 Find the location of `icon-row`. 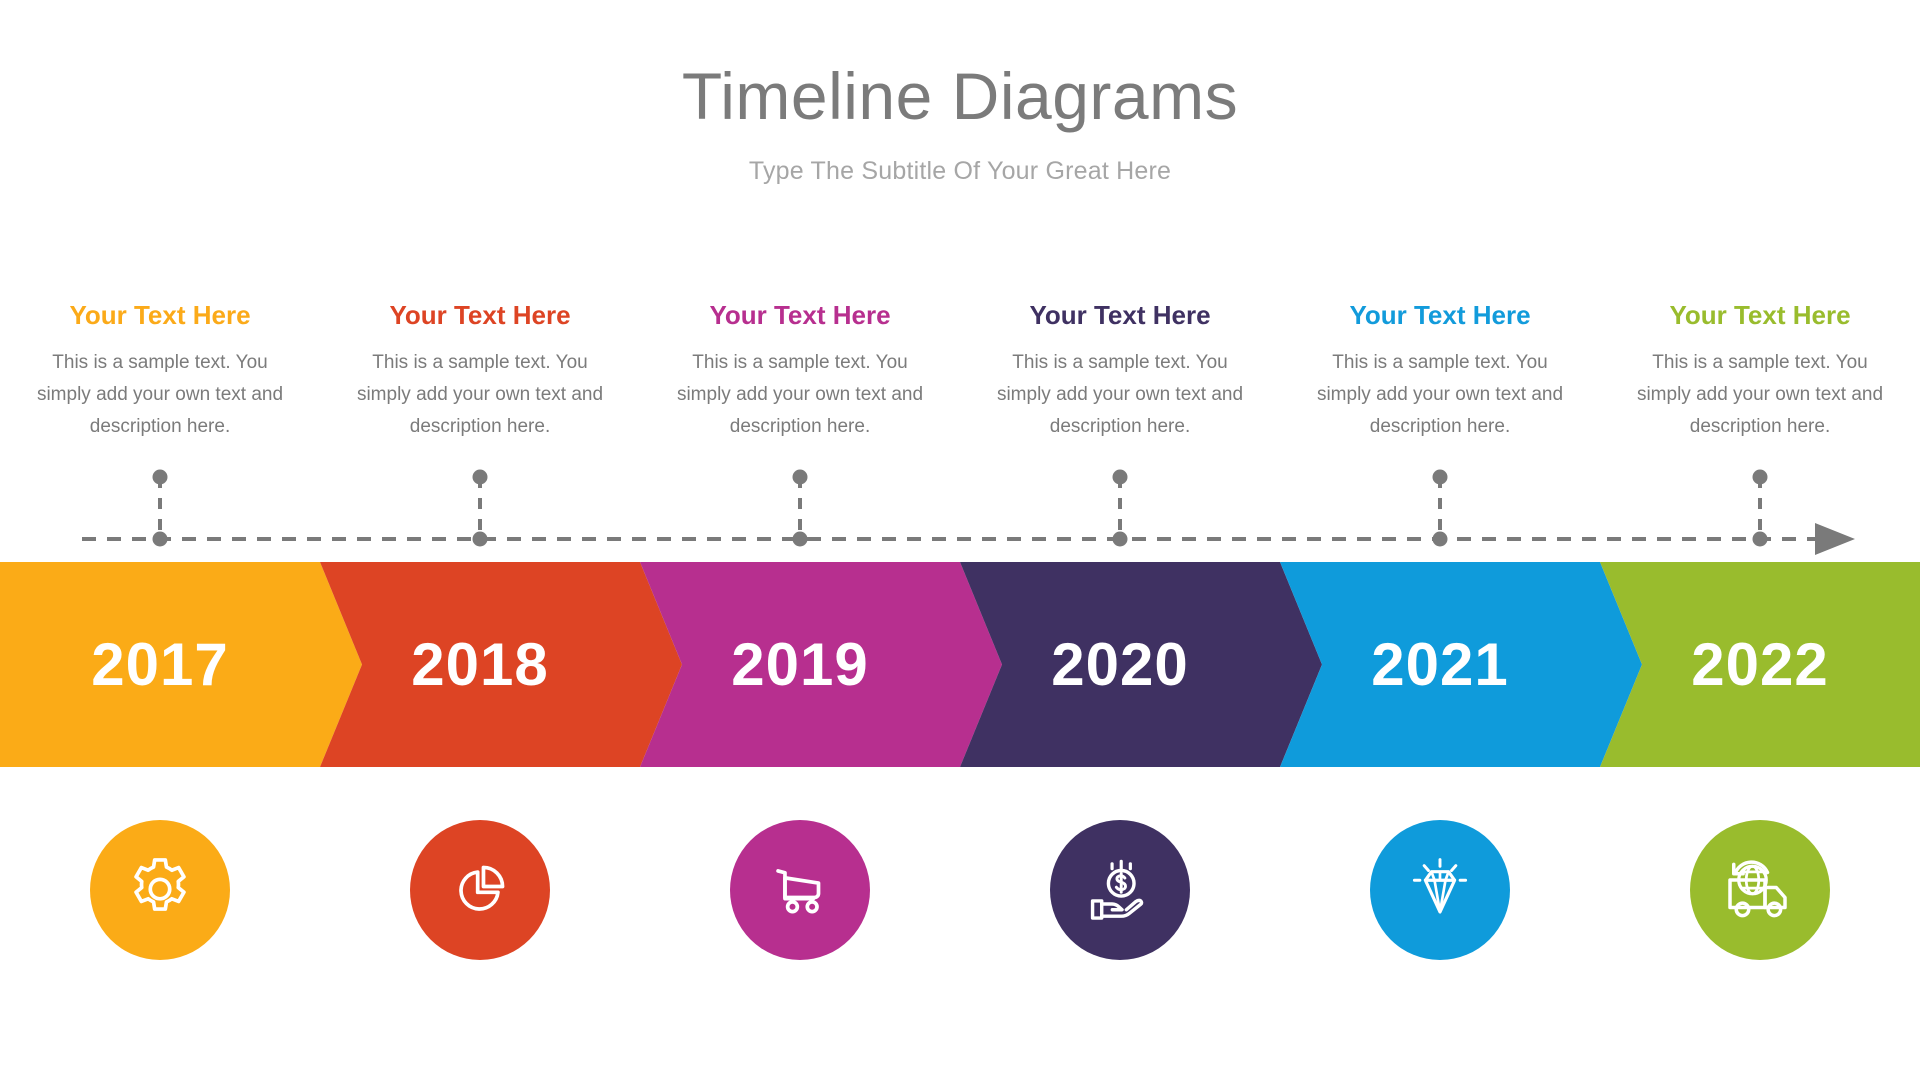

icon-row is located at coordinates (960, 890).